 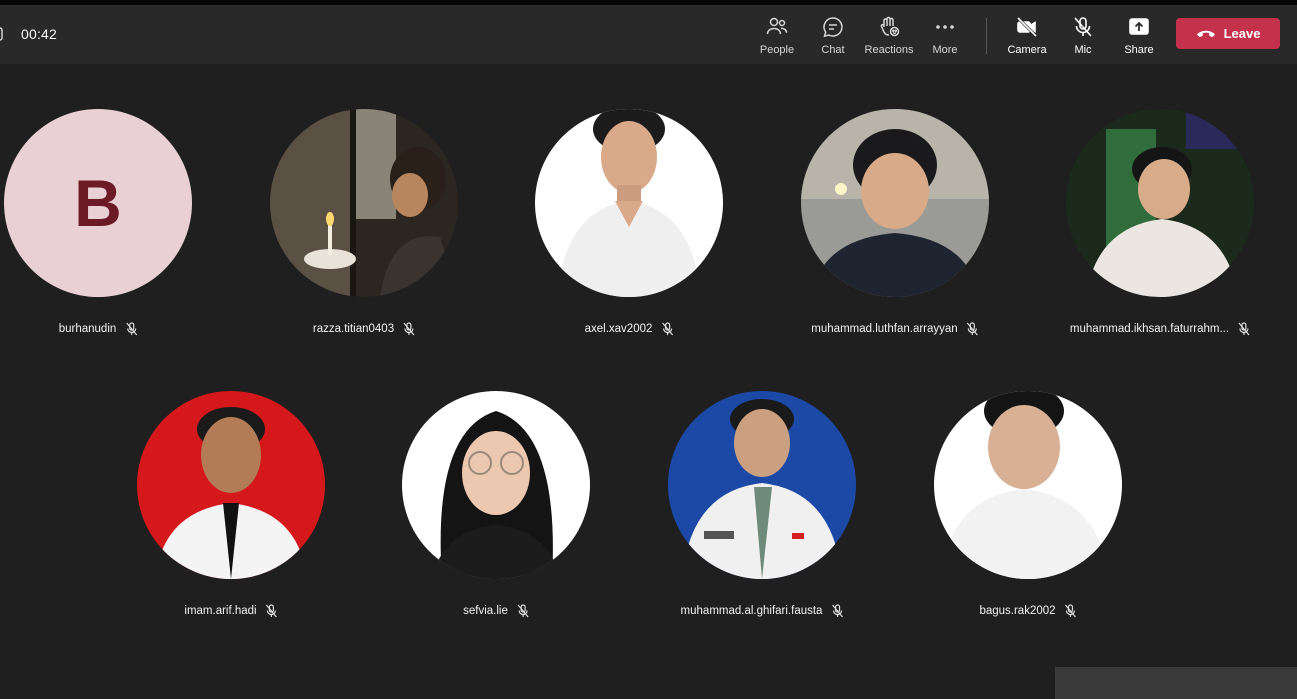 I want to click on chat-icon, so click(x=833, y=27).